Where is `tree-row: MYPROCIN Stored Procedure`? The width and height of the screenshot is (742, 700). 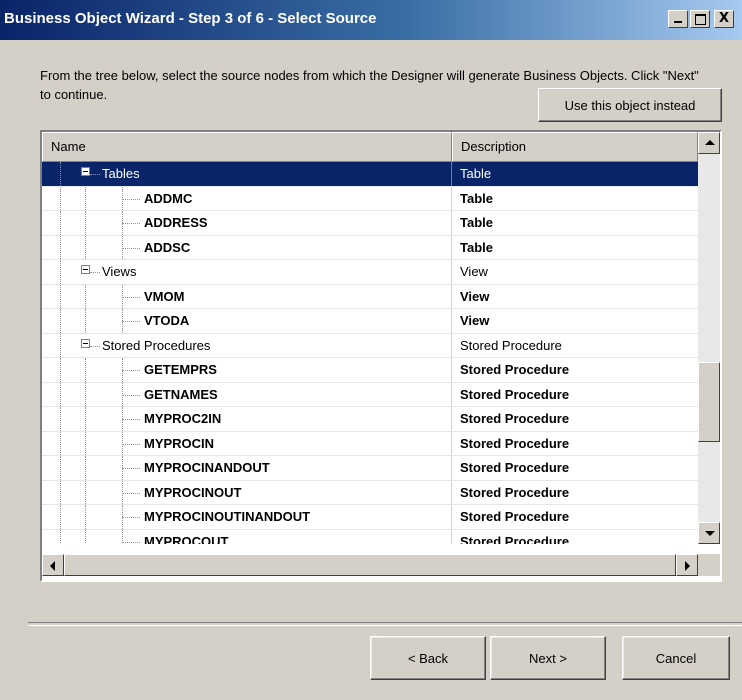
tree-row: MYPROCIN Stored Procedure is located at coordinates (370, 443).